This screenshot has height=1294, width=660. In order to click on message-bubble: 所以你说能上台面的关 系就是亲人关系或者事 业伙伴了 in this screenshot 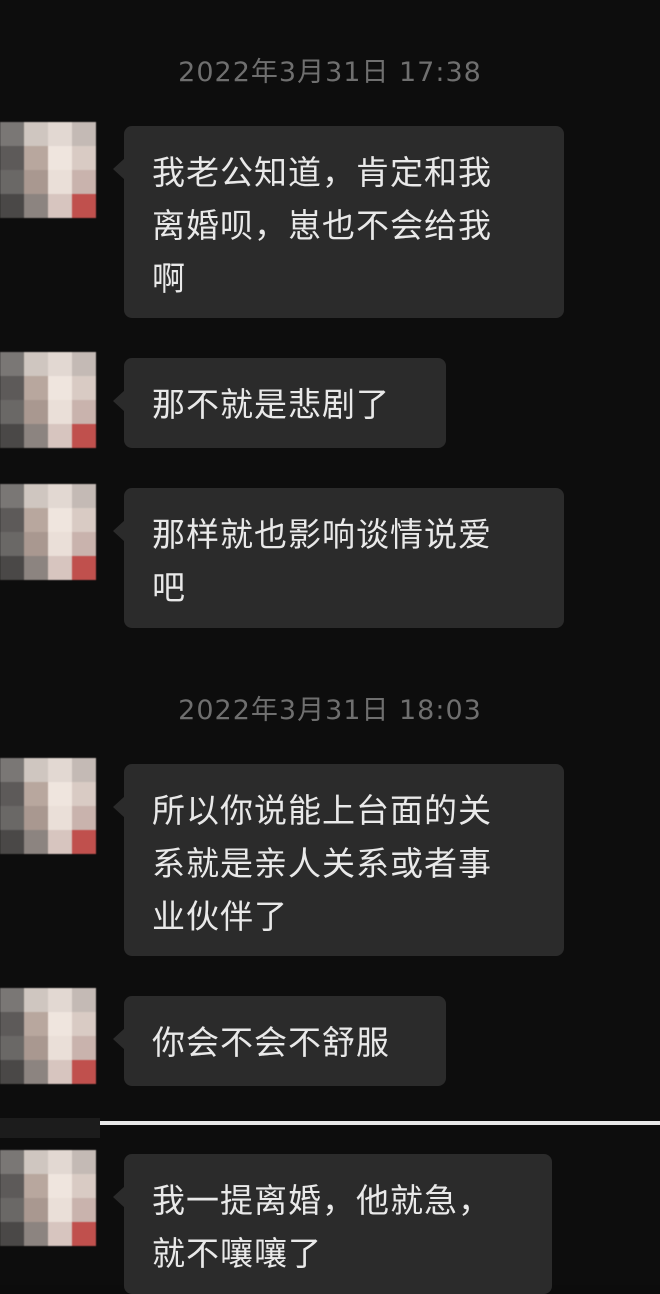, I will do `click(338, 860)`.